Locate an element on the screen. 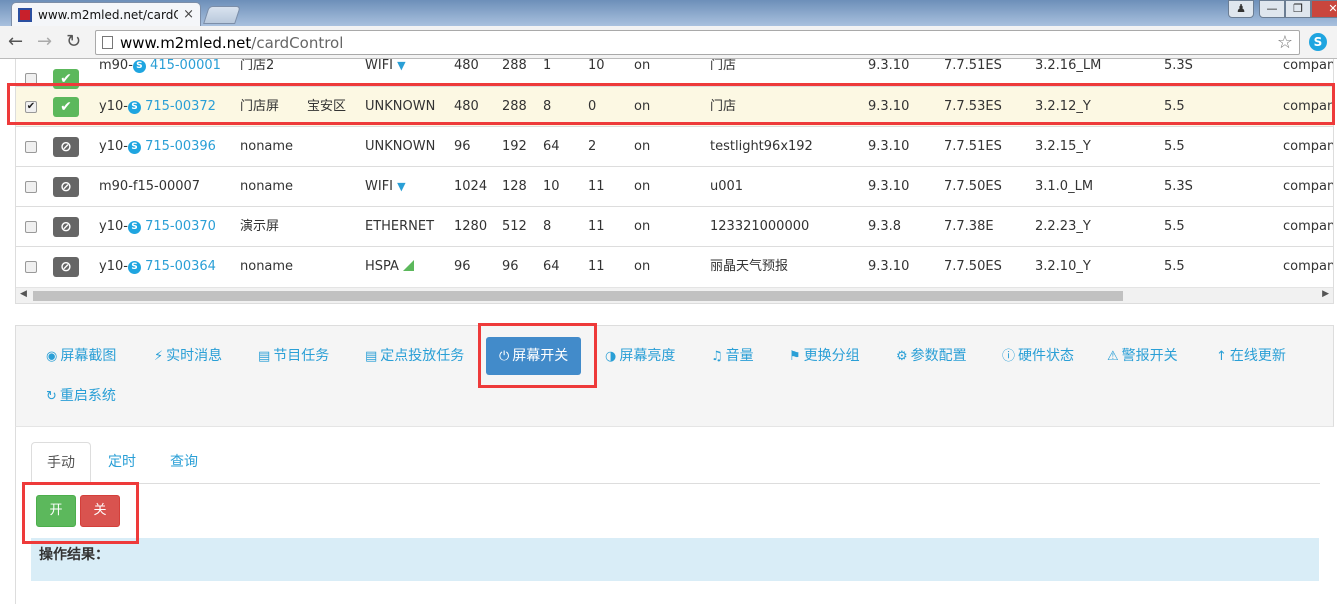  close-window-button: ✕ is located at coordinates (1324, 9).